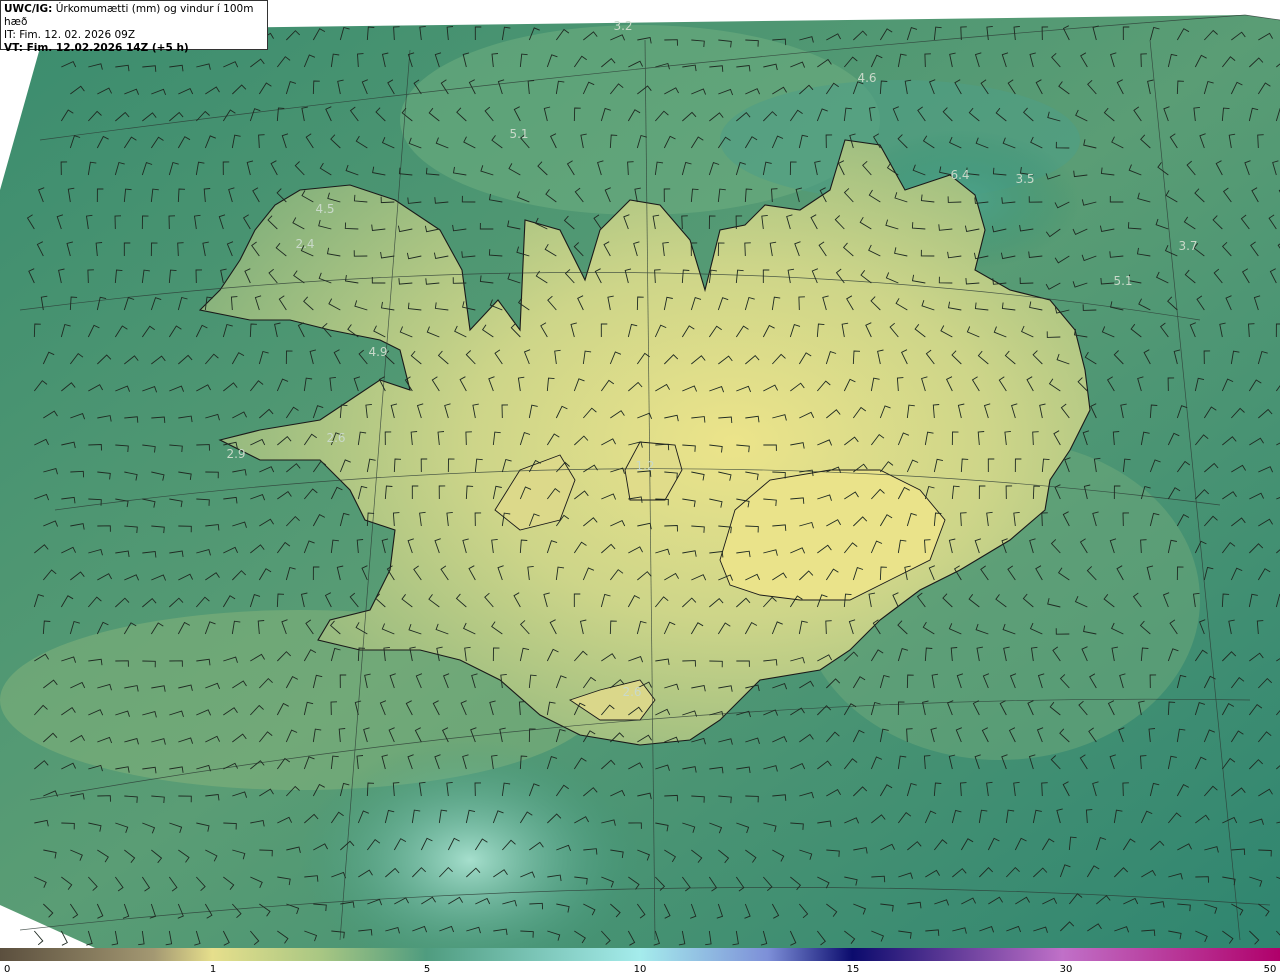 Image resolution: width=1280 pixels, height=978 pixels. I want to click on colorbar-tick-50: 50, so click(1270, 969).